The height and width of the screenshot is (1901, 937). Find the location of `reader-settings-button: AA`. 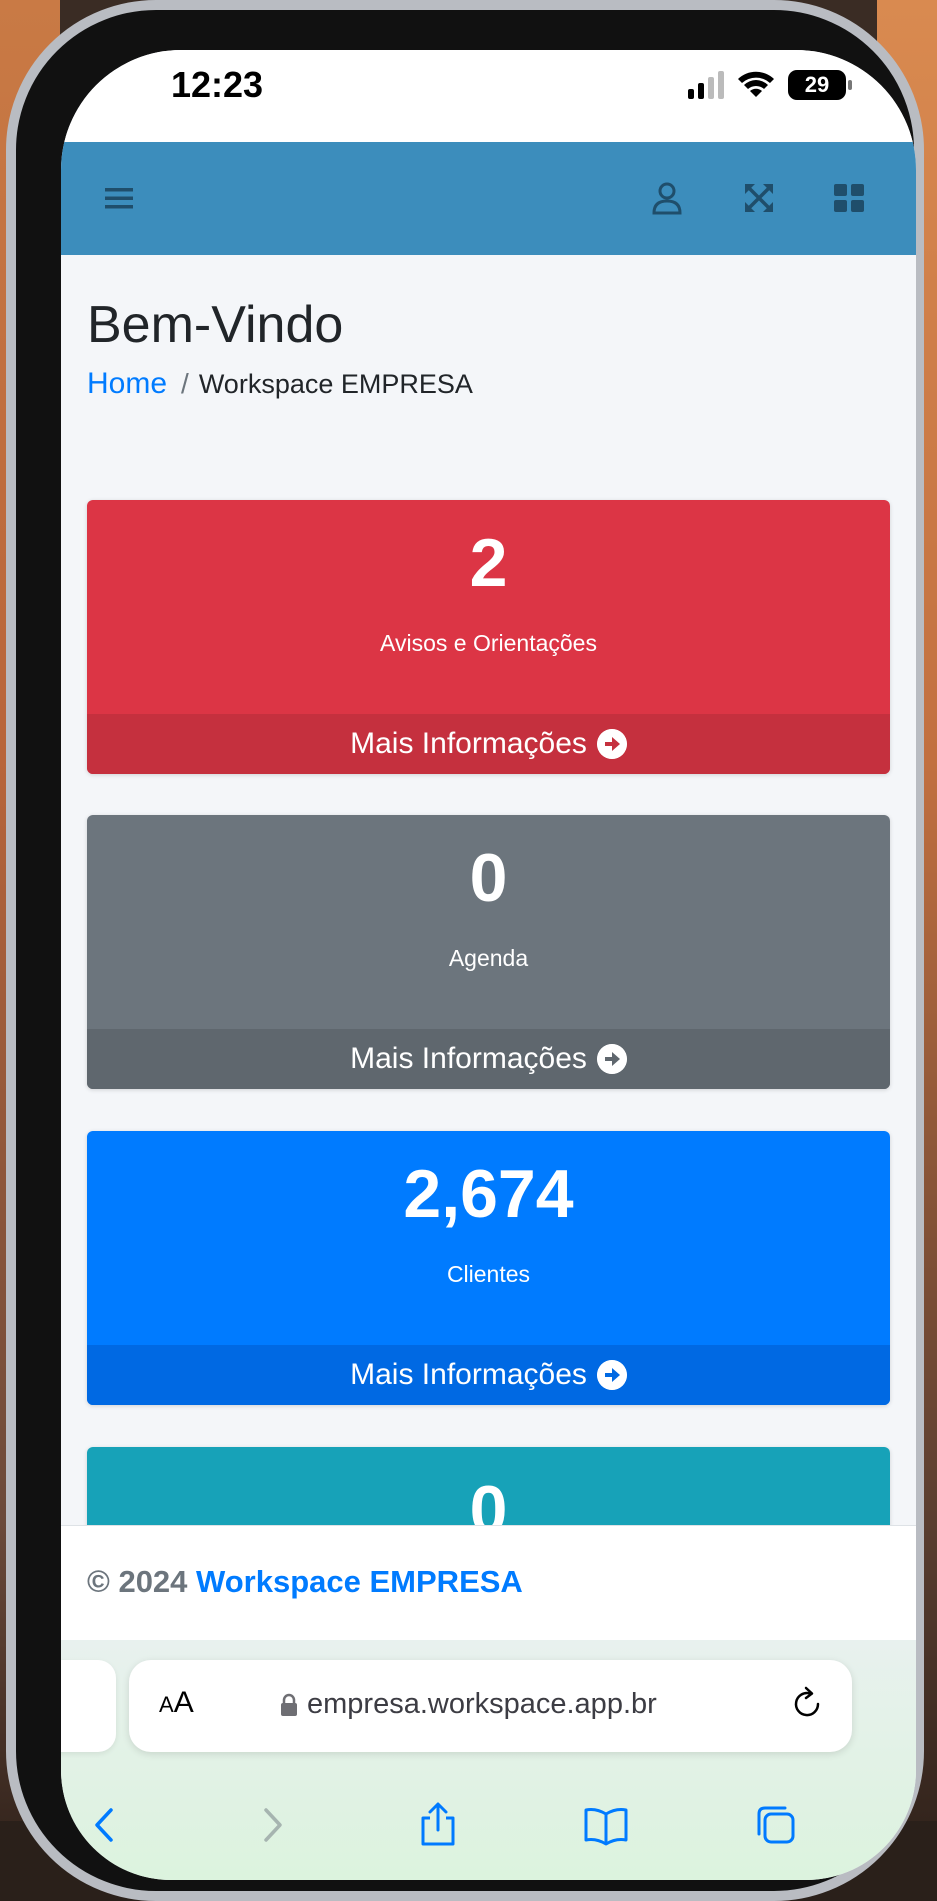

reader-settings-button: AA is located at coordinates (176, 1703).